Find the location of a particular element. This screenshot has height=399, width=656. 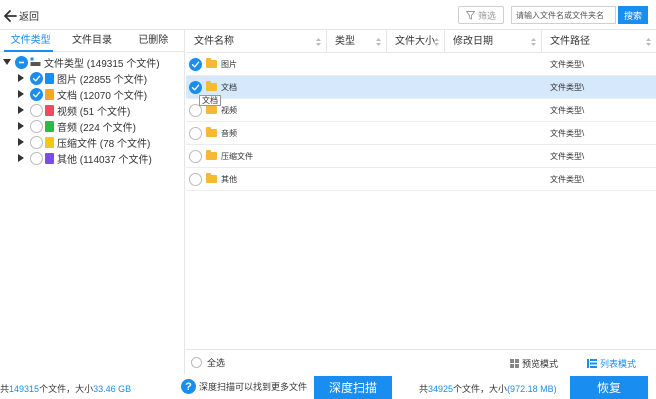

partial-check-icon is located at coordinates (21, 62).